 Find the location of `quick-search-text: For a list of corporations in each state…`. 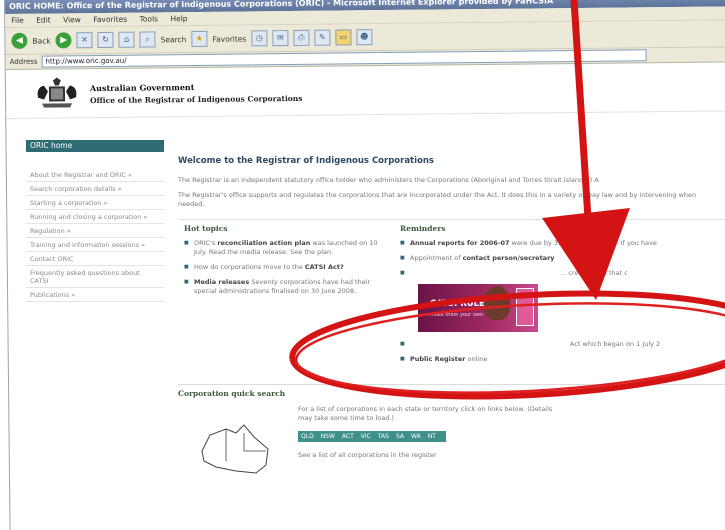

quick-search-text: For a list of corporations in each state… is located at coordinates (425, 413).